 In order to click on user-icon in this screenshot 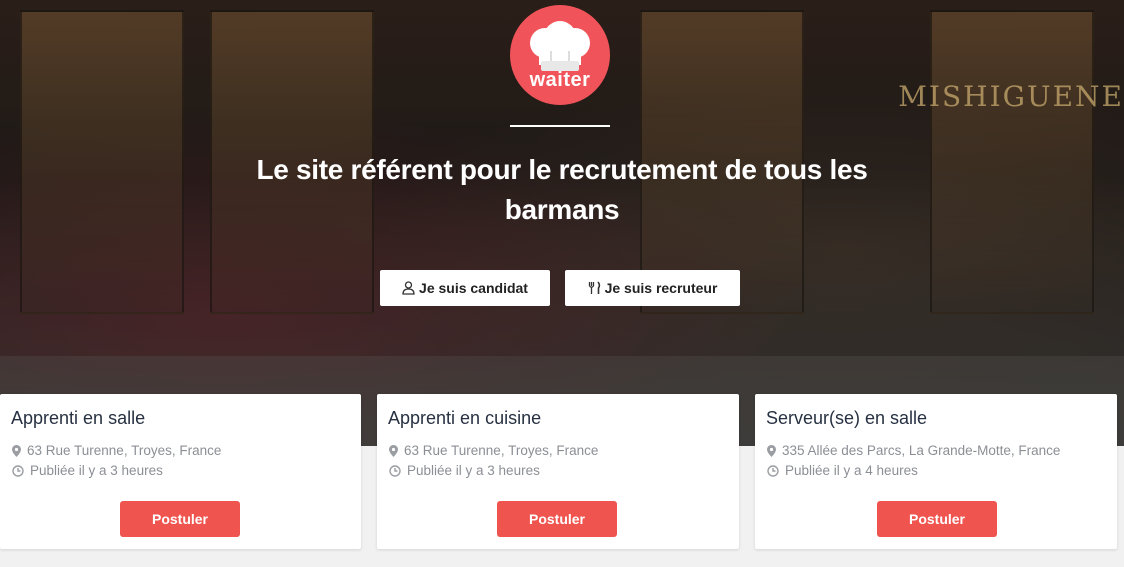, I will do `click(408, 288)`.